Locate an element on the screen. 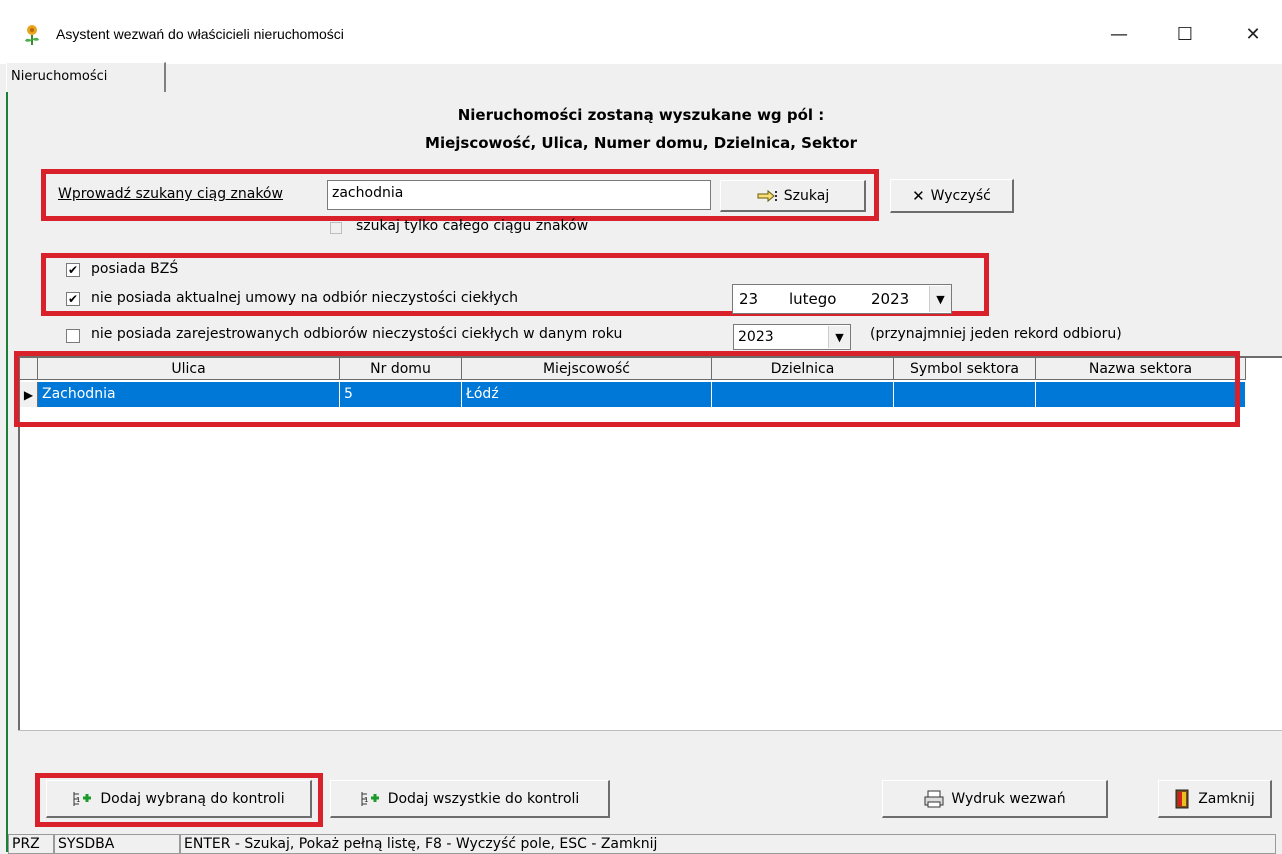 This screenshot has height=854, width=1282. add-all-label: Dodaj wszystkie do kontroli is located at coordinates (483, 798).